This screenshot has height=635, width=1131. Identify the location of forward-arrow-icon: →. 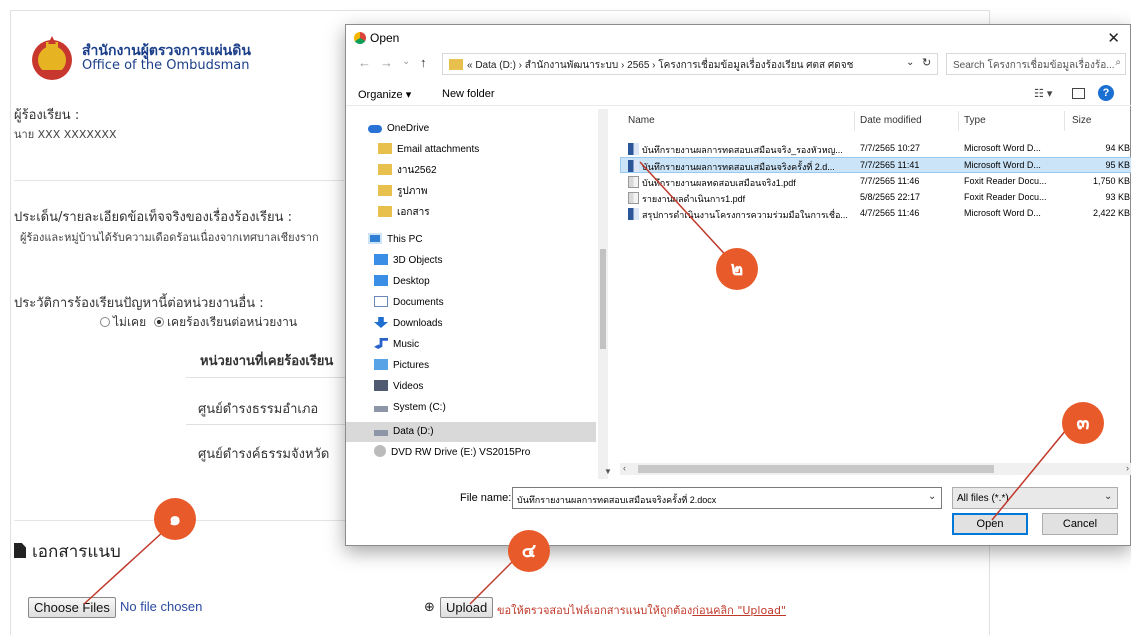
(386, 62).